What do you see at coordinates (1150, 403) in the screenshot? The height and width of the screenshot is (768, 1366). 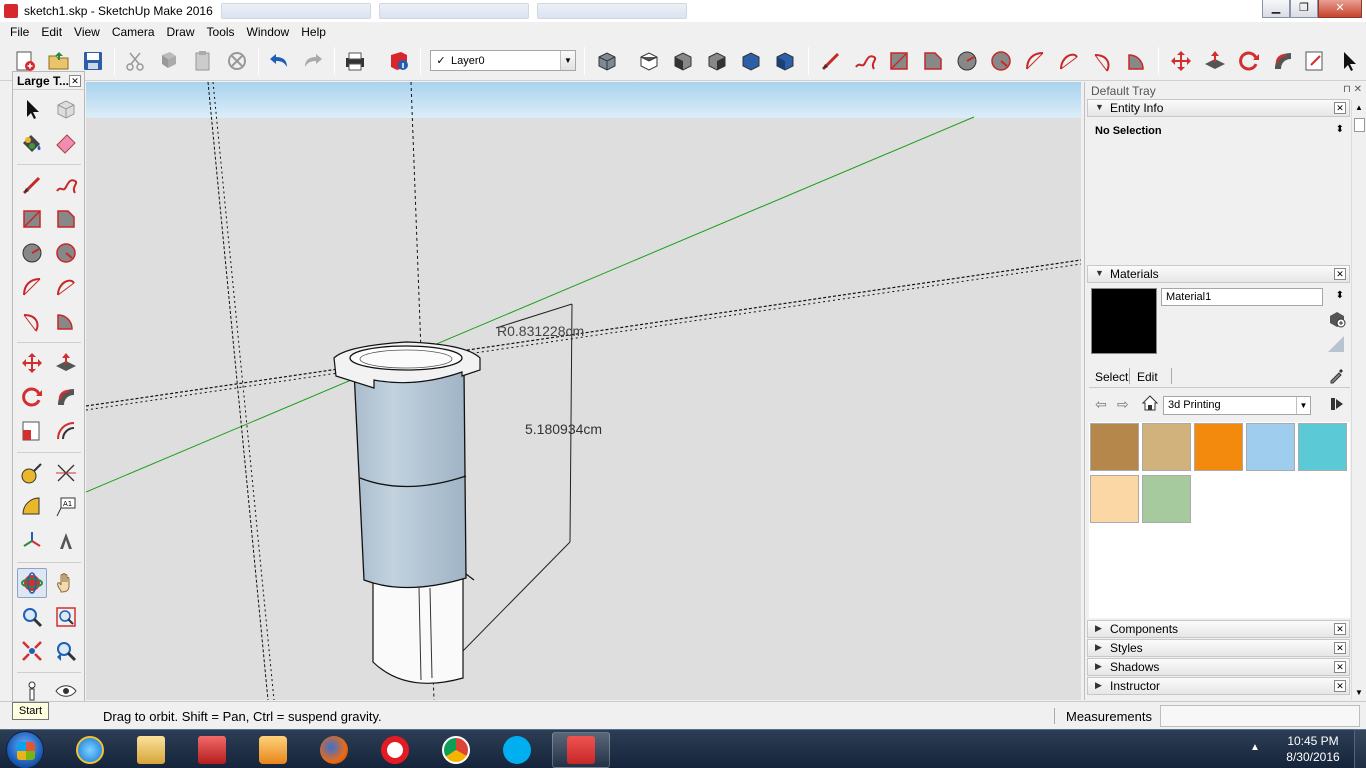 I see `home-icon` at bounding box center [1150, 403].